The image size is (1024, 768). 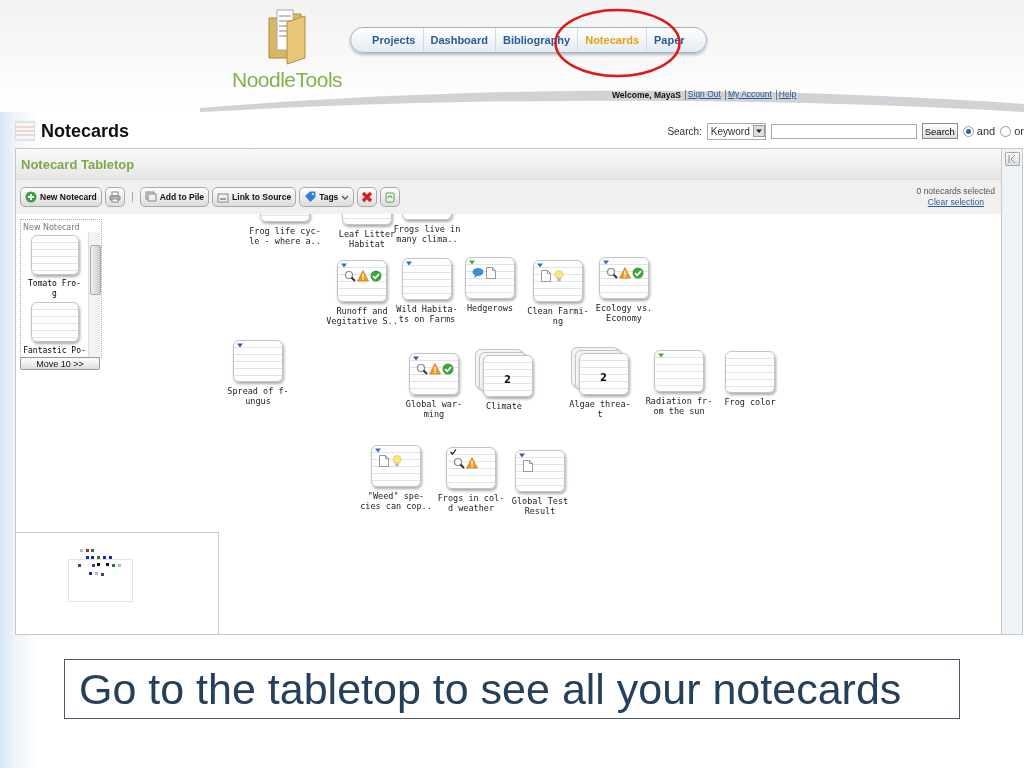 I want to click on header-link: Sign Out, so click(x=703, y=95).